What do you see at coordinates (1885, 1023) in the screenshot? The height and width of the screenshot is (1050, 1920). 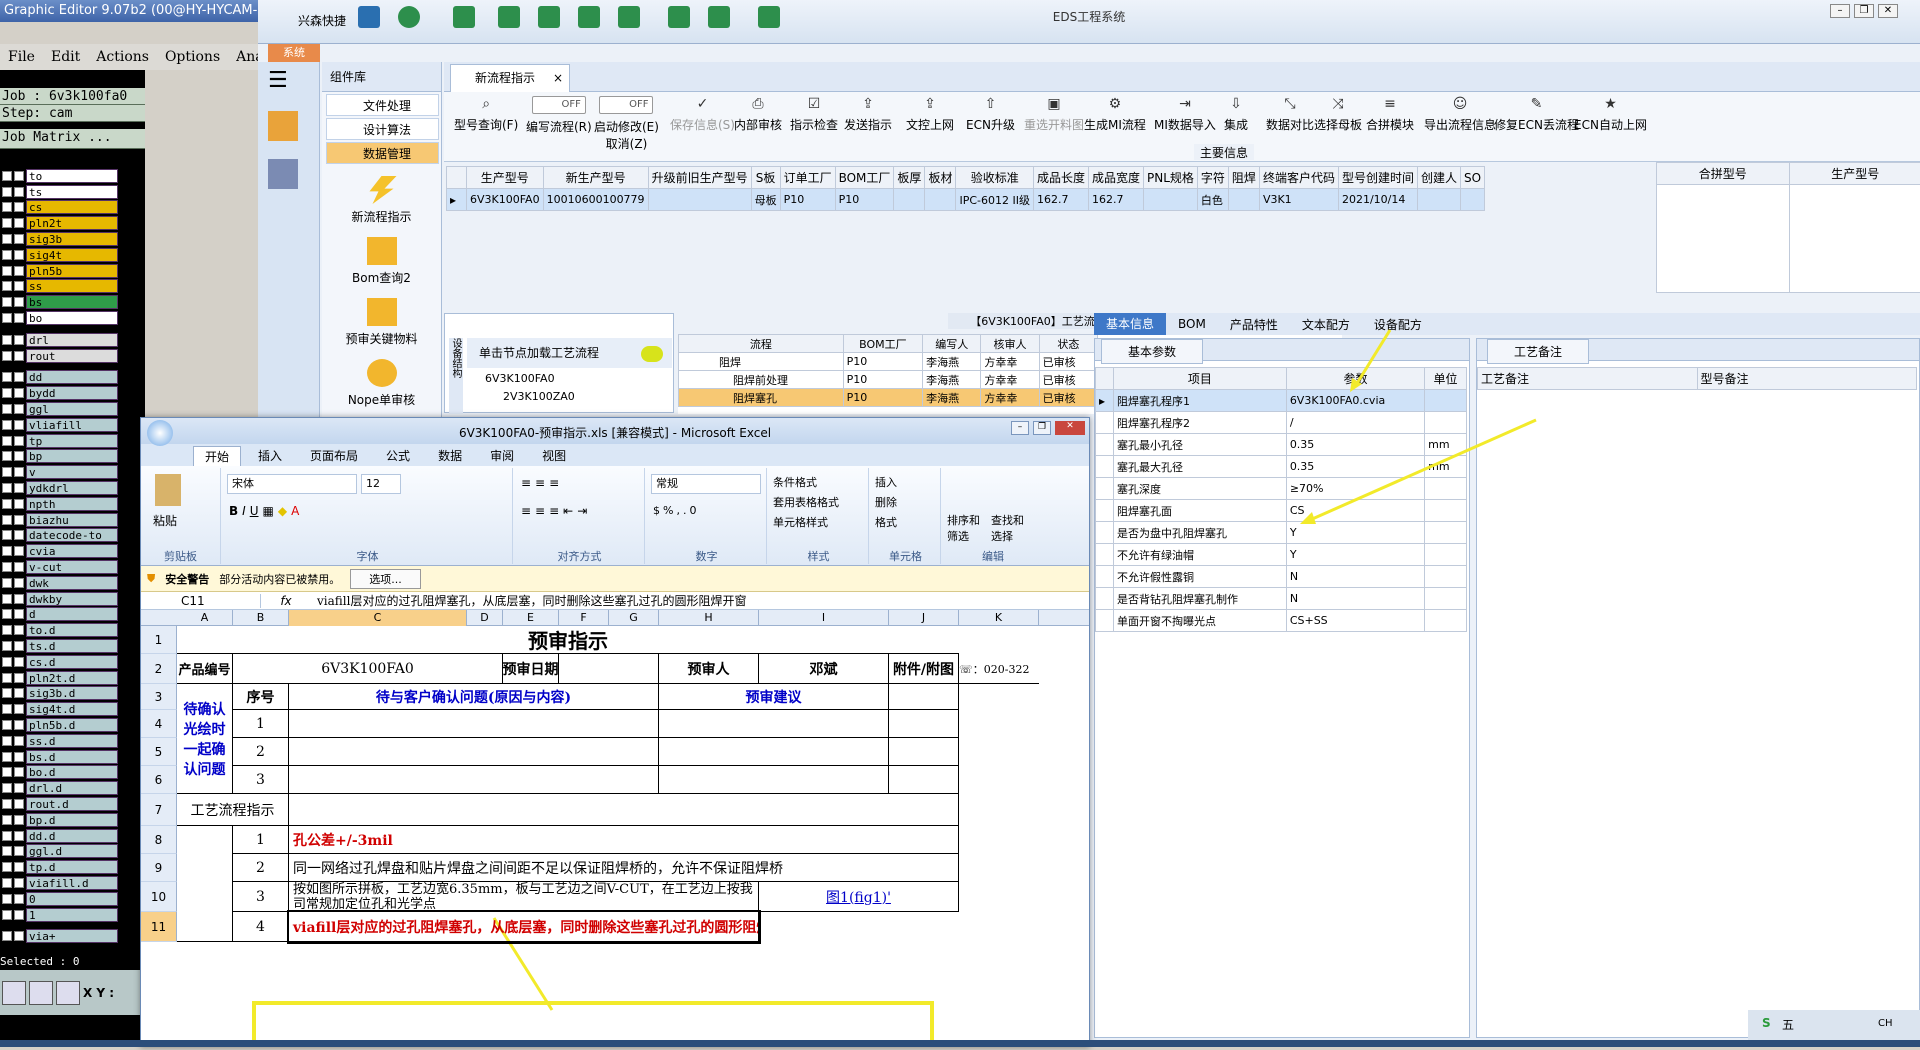 I see `language-indicator: CH` at bounding box center [1885, 1023].